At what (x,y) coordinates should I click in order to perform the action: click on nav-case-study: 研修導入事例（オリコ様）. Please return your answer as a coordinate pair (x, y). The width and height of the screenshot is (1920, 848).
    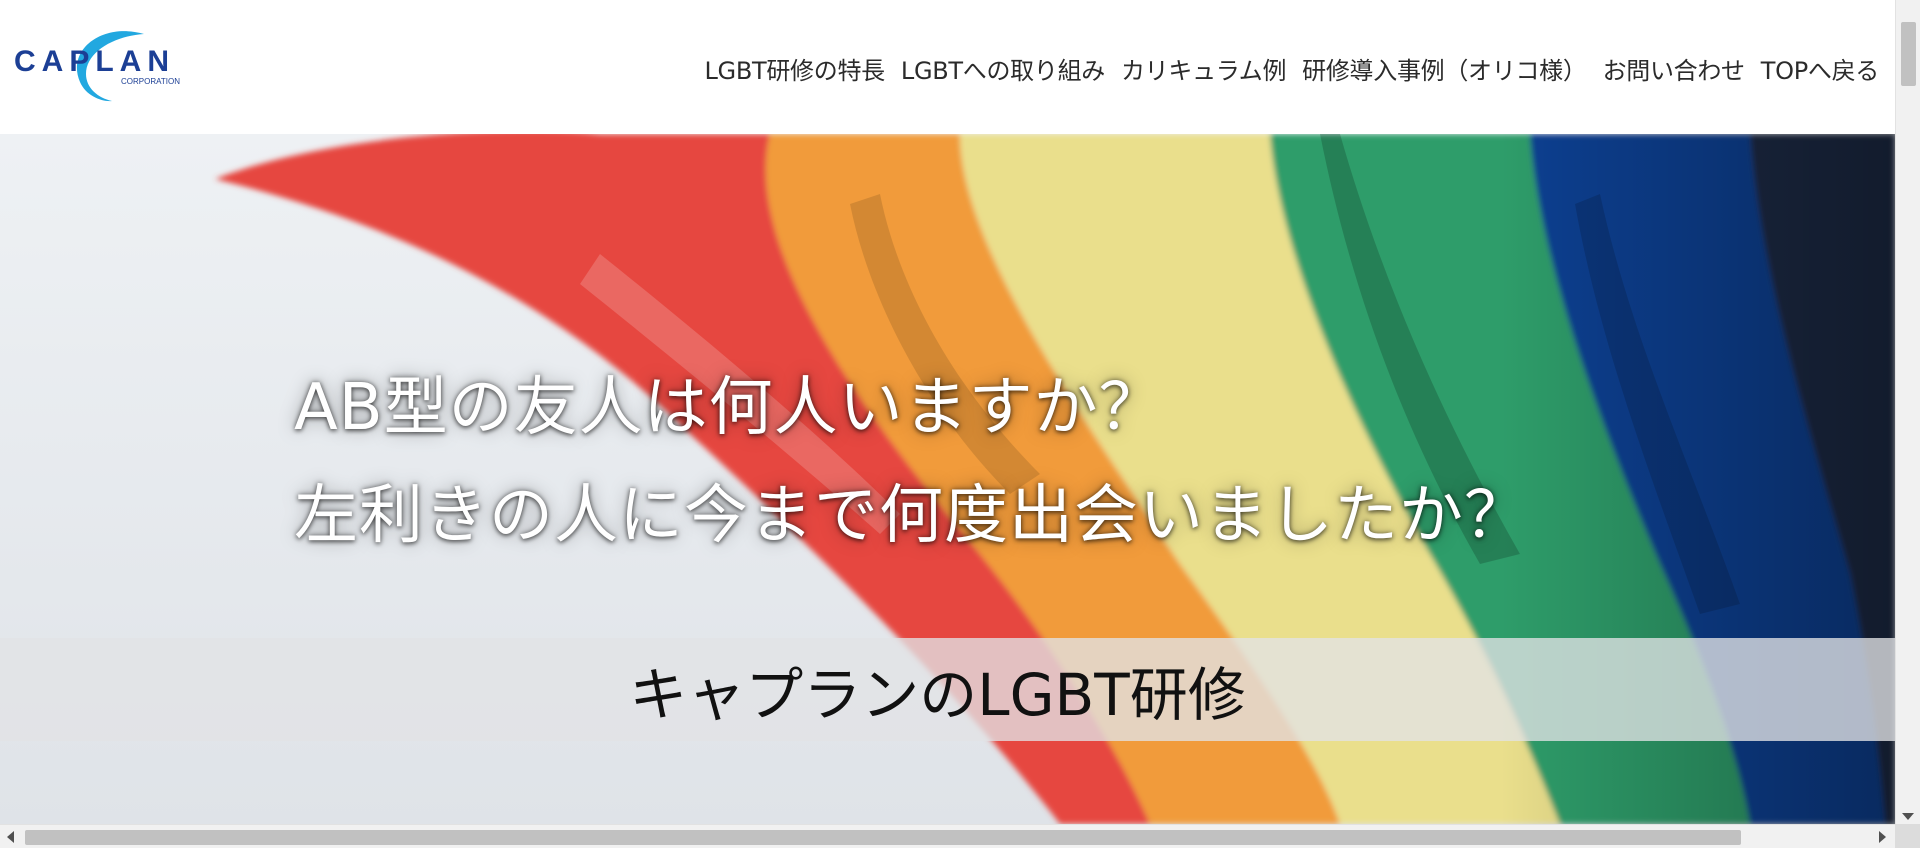
    Looking at the image, I should click on (1444, 68).